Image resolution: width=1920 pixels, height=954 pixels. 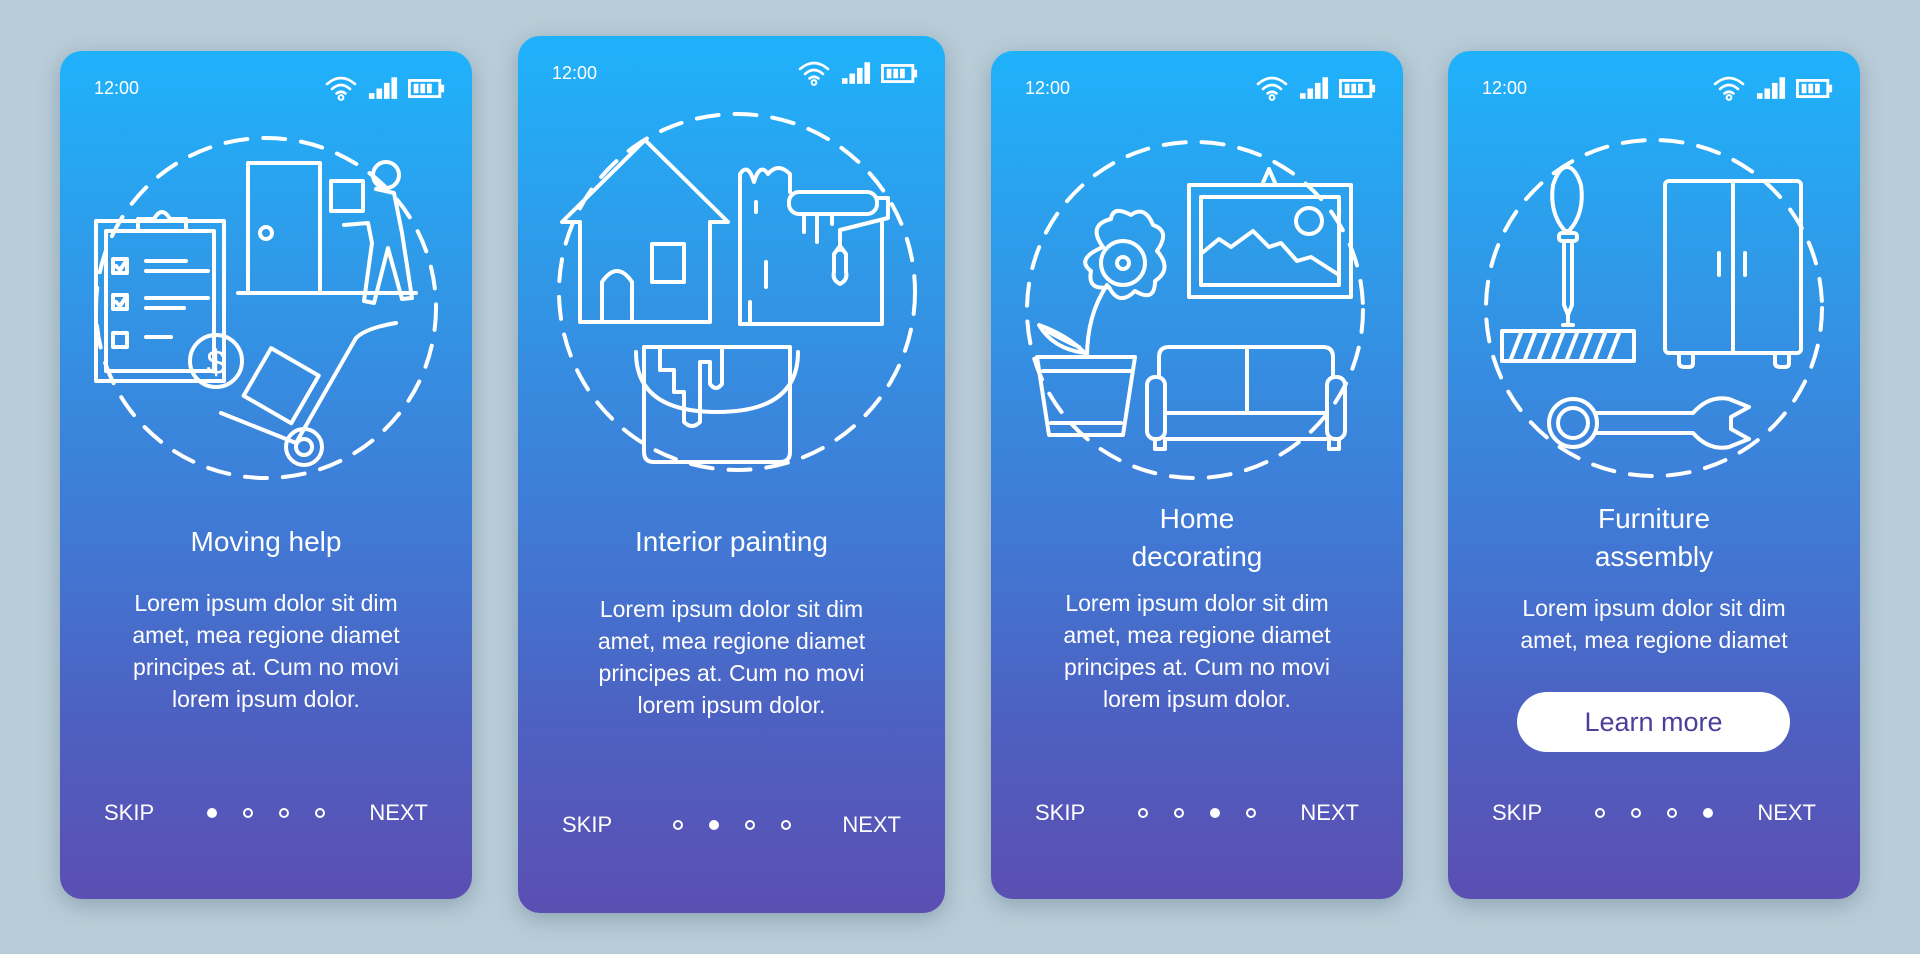 What do you see at coordinates (1708, 813) in the screenshot?
I see `page-dot-4-active` at bounding box center [1708, 813].